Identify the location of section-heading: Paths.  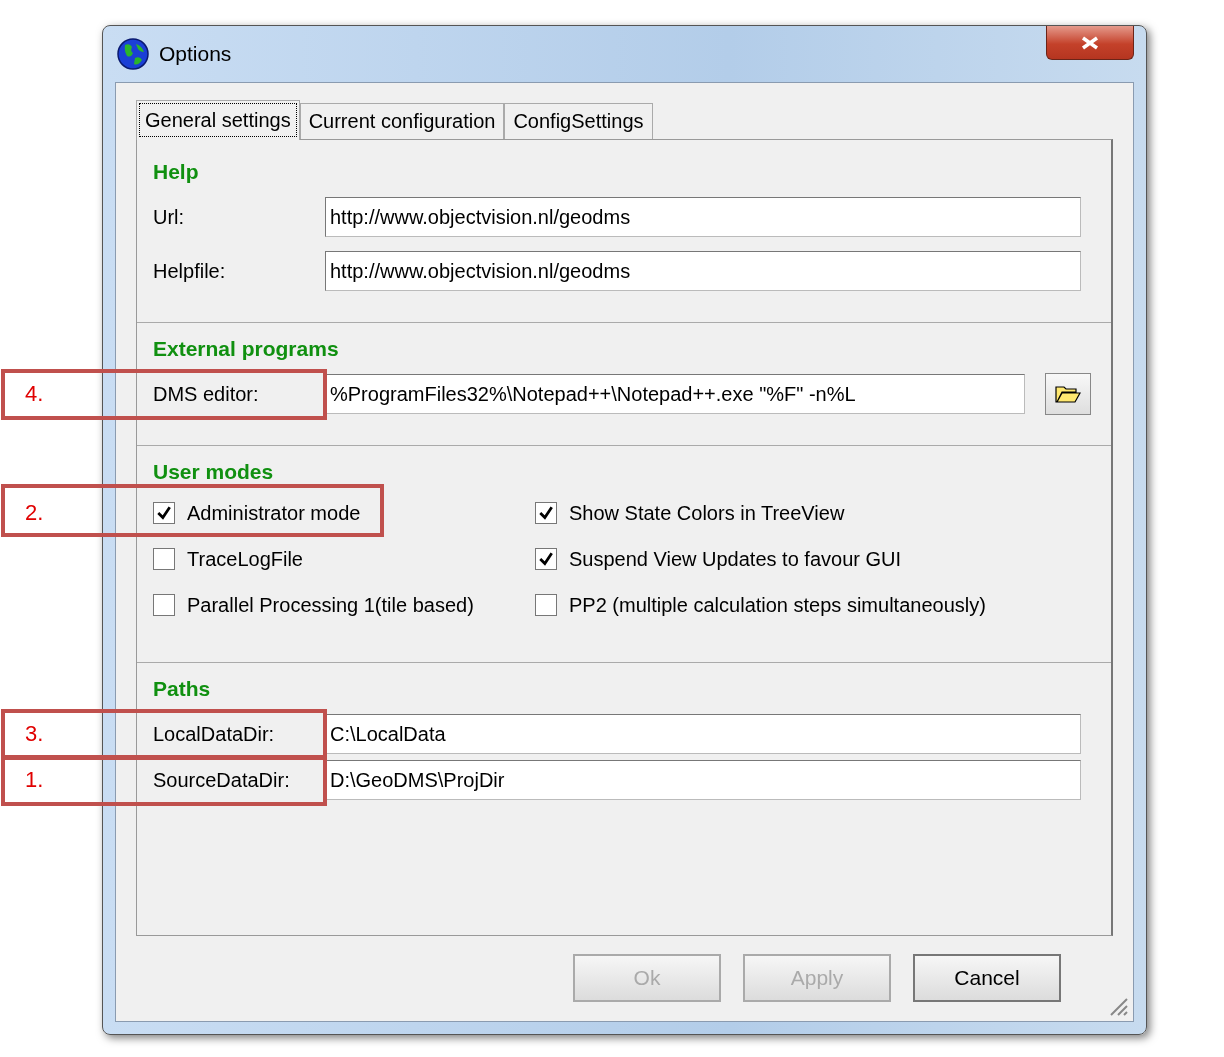
(182, 689).